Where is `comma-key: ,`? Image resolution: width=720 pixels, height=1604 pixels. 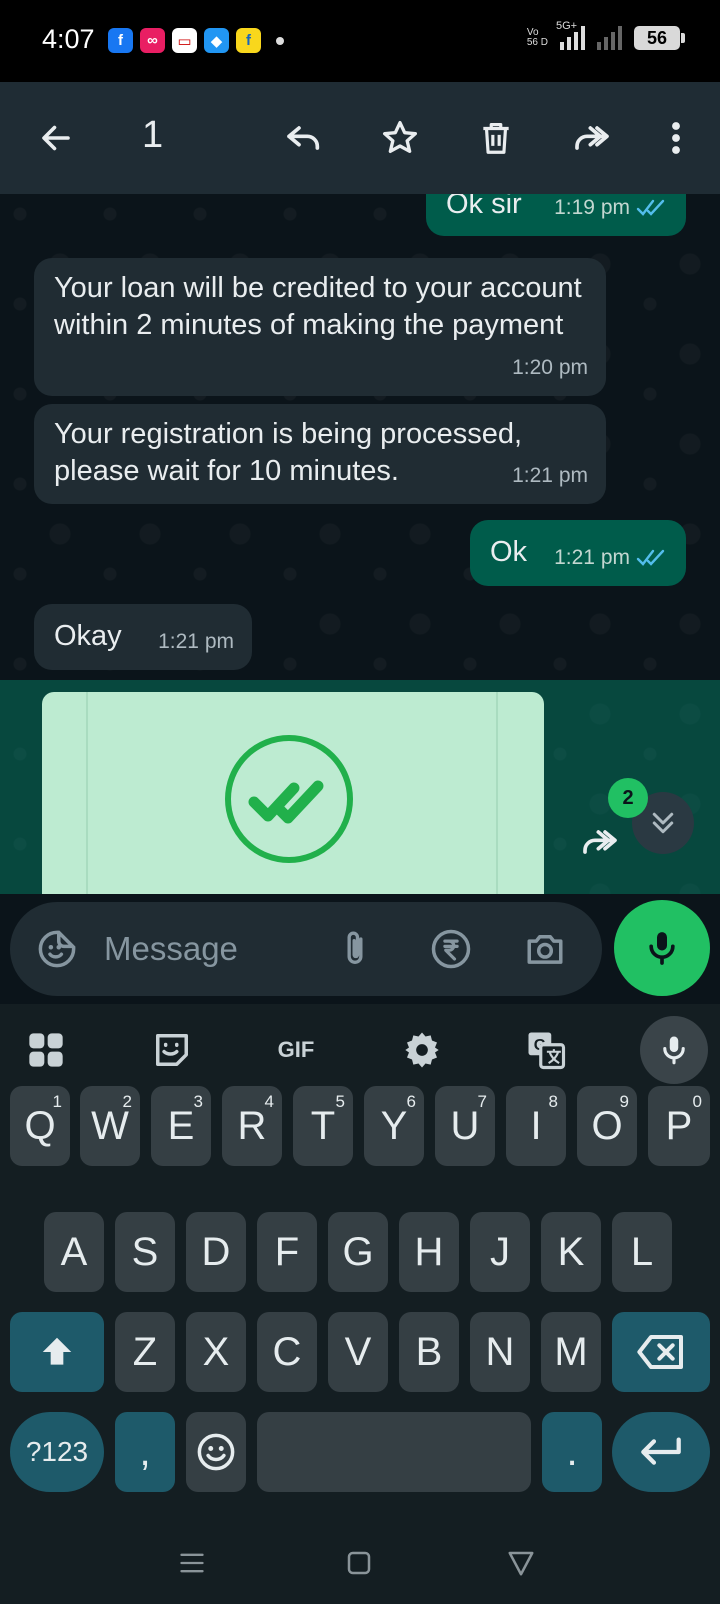 comma-key: , is located at coordinates (145, 1452).